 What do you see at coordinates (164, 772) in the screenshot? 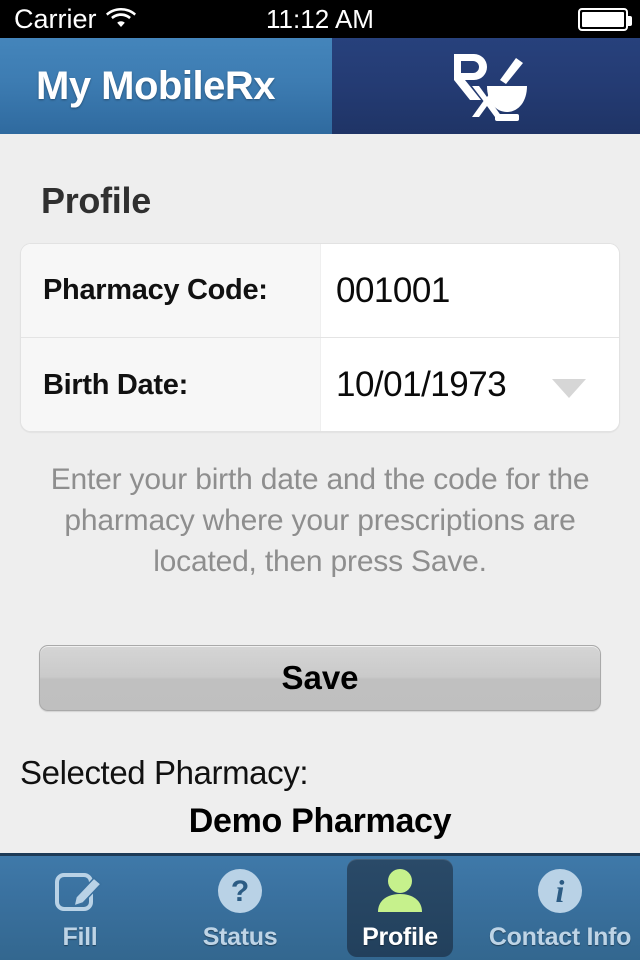
I see `selected-pharmacy-label: Selected Pharmacy:` at bounding box center [164, 772].